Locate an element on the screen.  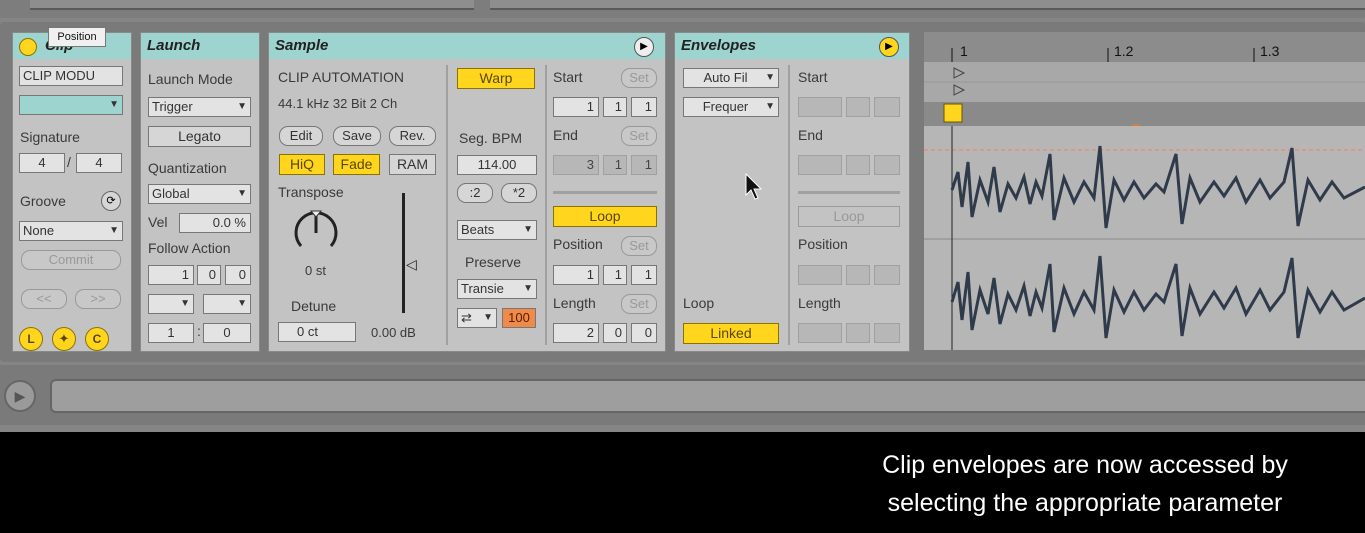
position-label: Position is located at coordinates (578, 244).